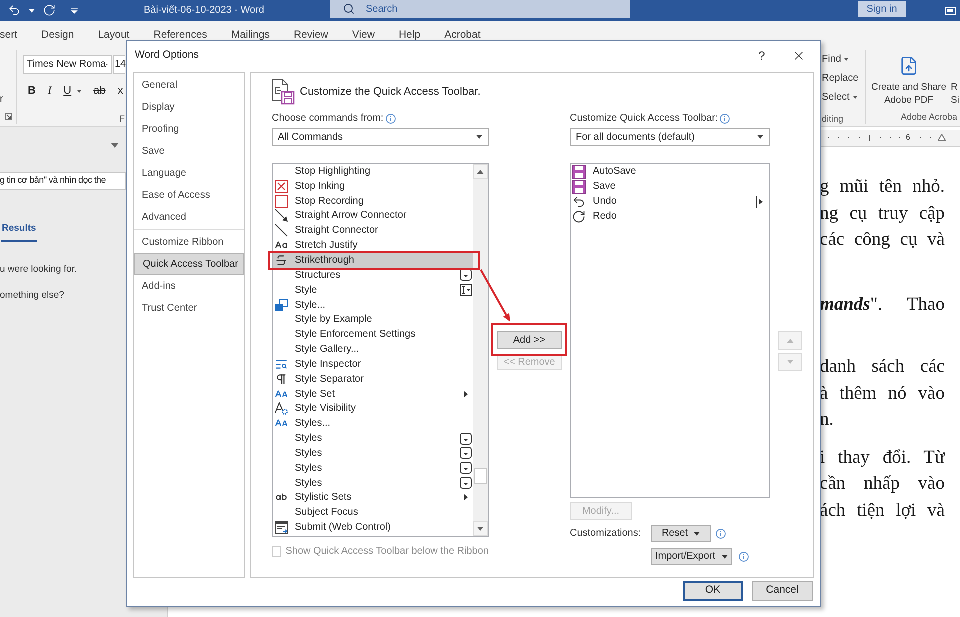 Image resolution: width=960 pixels, height=617 pixels. Describe the element at coordinates (882, 305) in the screenshot. I see `document-text-line: mands". Thao` at that location.